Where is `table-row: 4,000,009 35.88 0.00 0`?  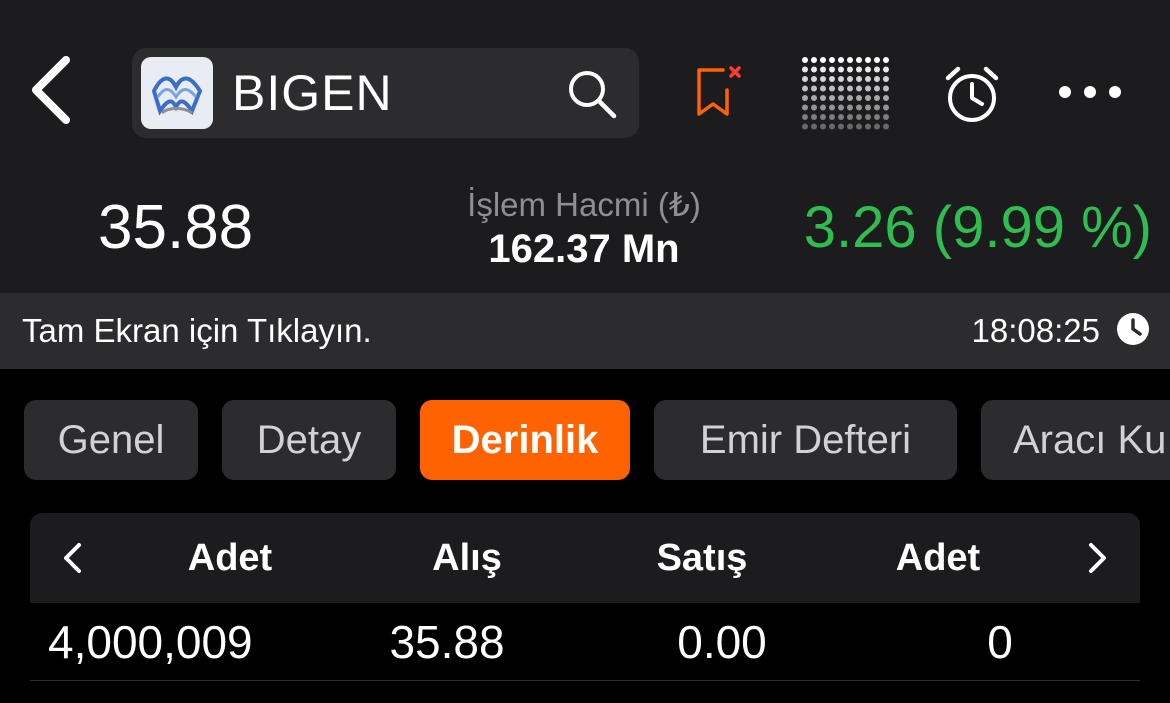 table-row: 4,000,009 35.88 0.00 0 is located at coordinates (585, 642).